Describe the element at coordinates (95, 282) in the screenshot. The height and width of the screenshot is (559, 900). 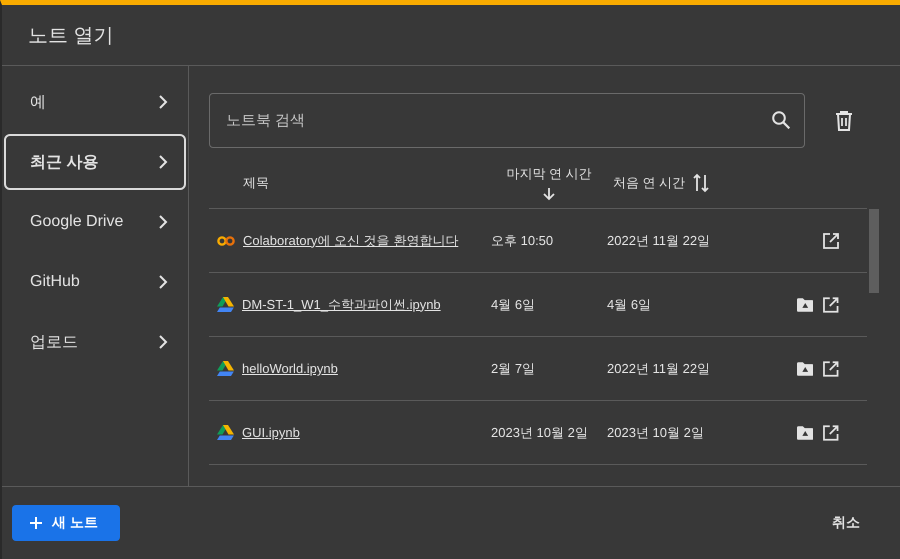
I see `sidebar-item: GitHub` at that location.